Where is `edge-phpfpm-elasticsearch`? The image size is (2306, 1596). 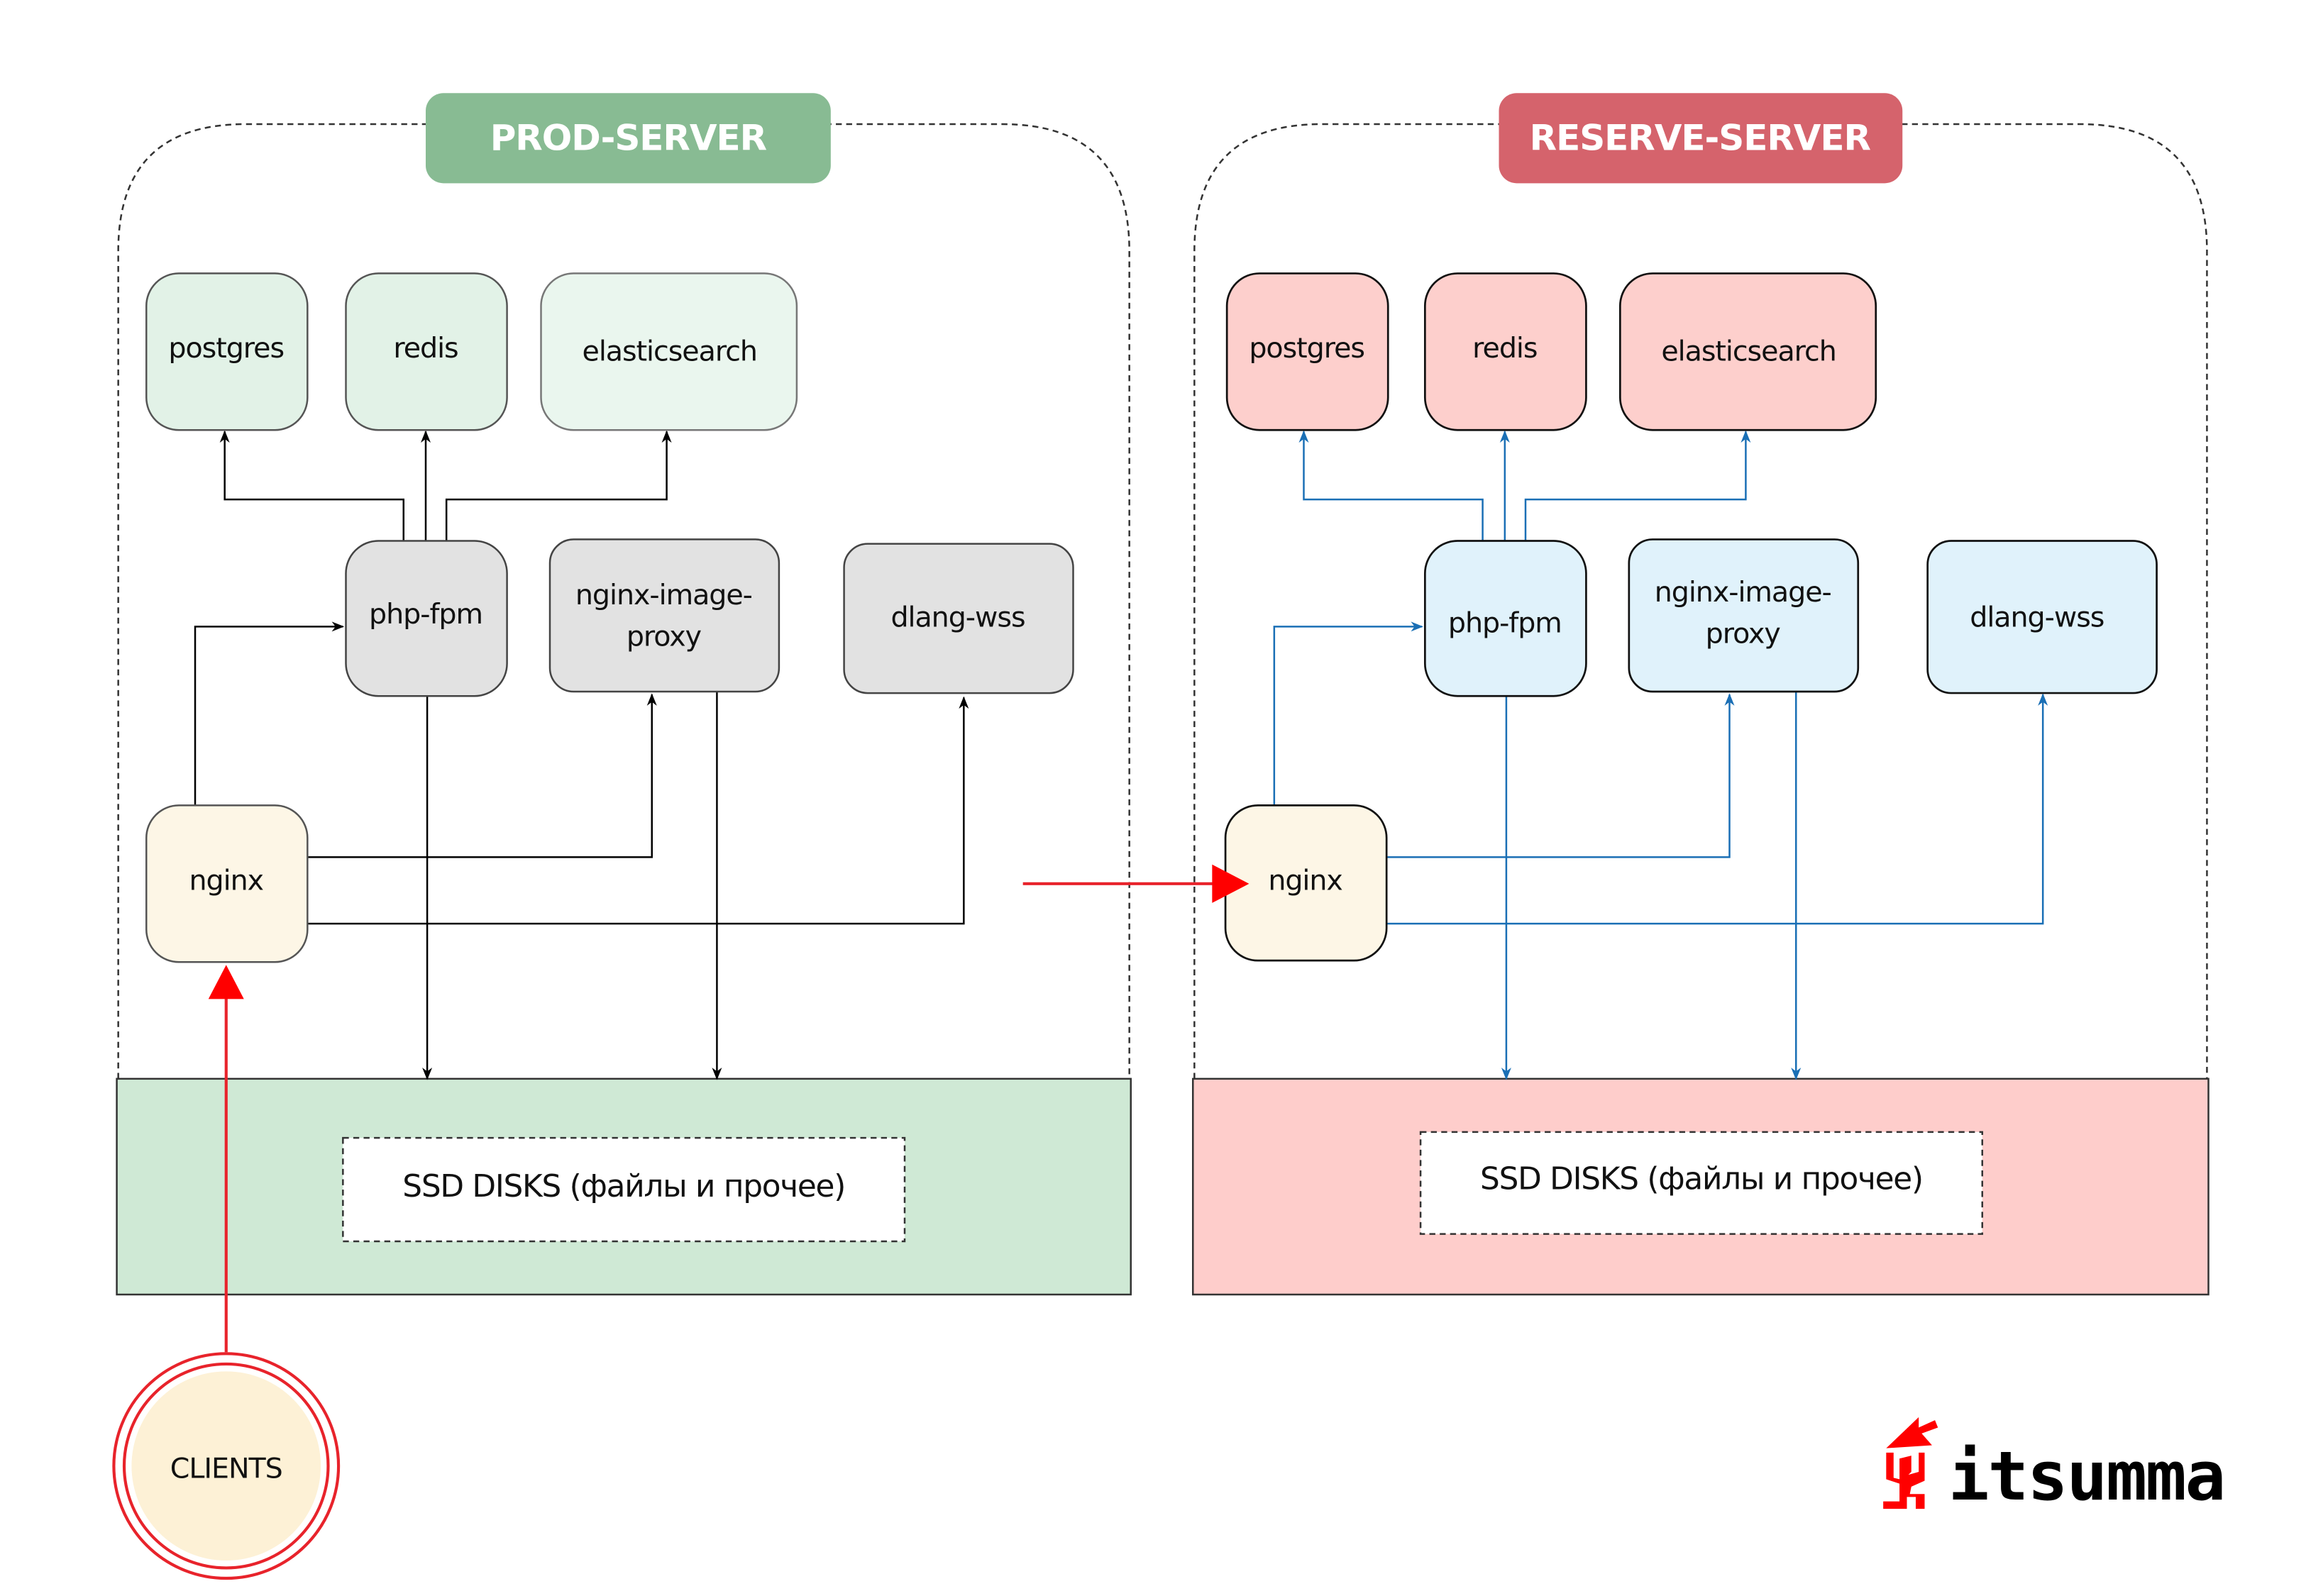 edge-phpfpm-elasticsearch is located at coordinates (558, 485).